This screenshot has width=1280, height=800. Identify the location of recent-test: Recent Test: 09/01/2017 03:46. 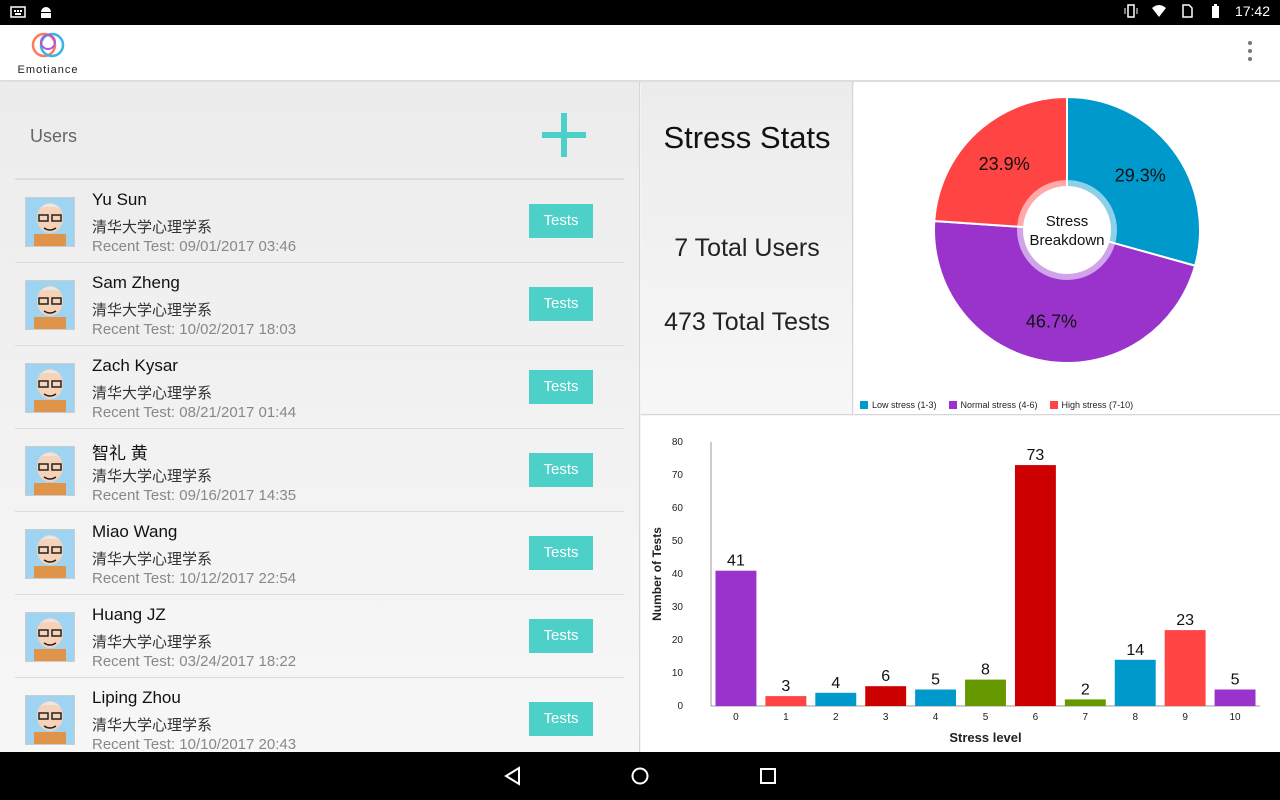
(194, 246).